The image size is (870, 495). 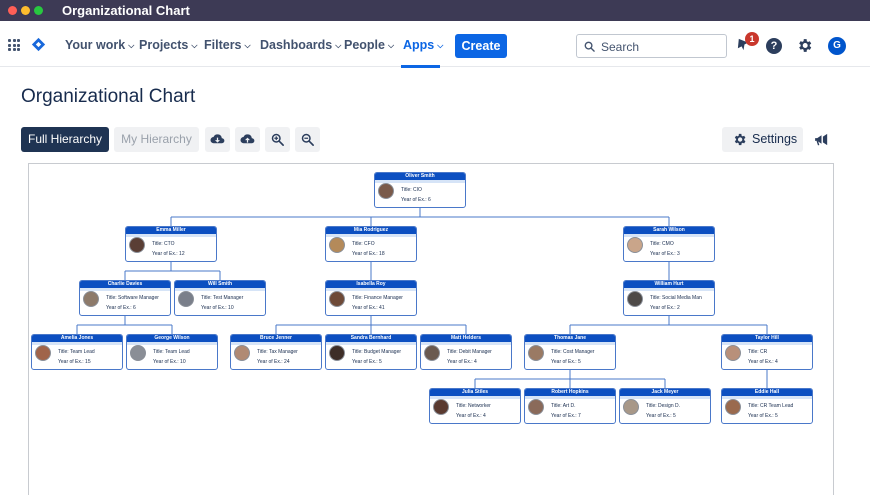 What do you see at coordinates (419, 45) in the screenshot?
I see `nav-apps-label: Apps` at bounding box center [419, 45].